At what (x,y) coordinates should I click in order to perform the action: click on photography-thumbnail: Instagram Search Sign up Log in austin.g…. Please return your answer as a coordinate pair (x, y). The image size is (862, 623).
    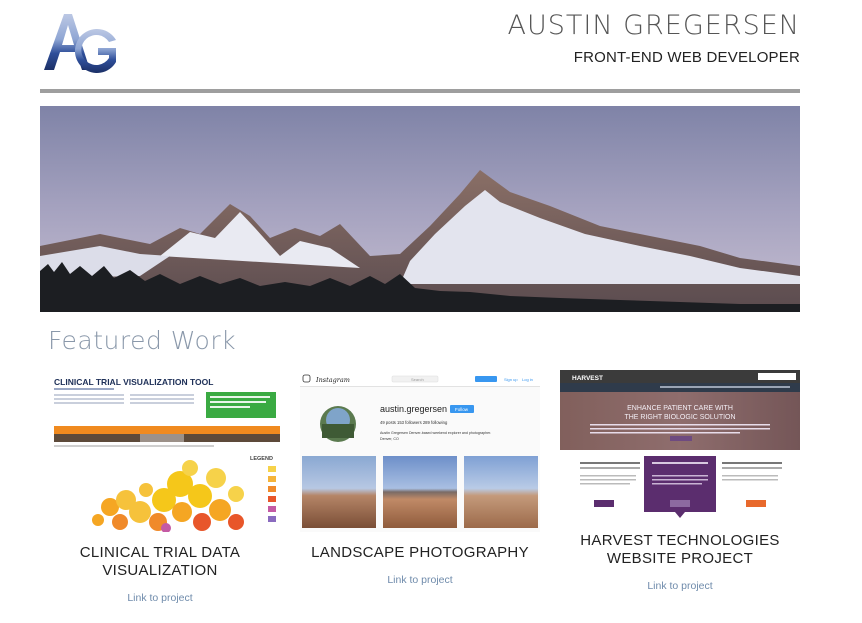
    Looking at the image, I should click on (420, 452).